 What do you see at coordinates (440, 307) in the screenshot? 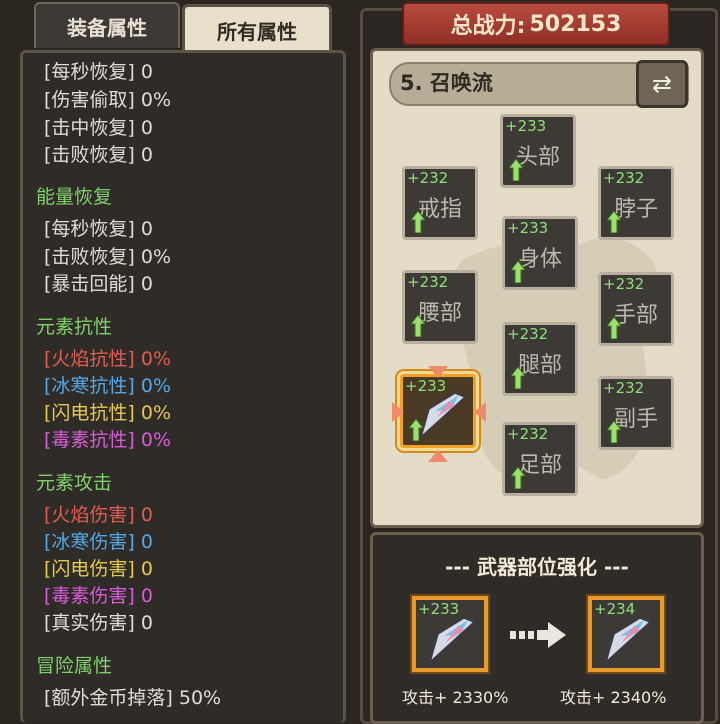
I see `slot-waist: +232 腰部` at bounding box center [440, 307].